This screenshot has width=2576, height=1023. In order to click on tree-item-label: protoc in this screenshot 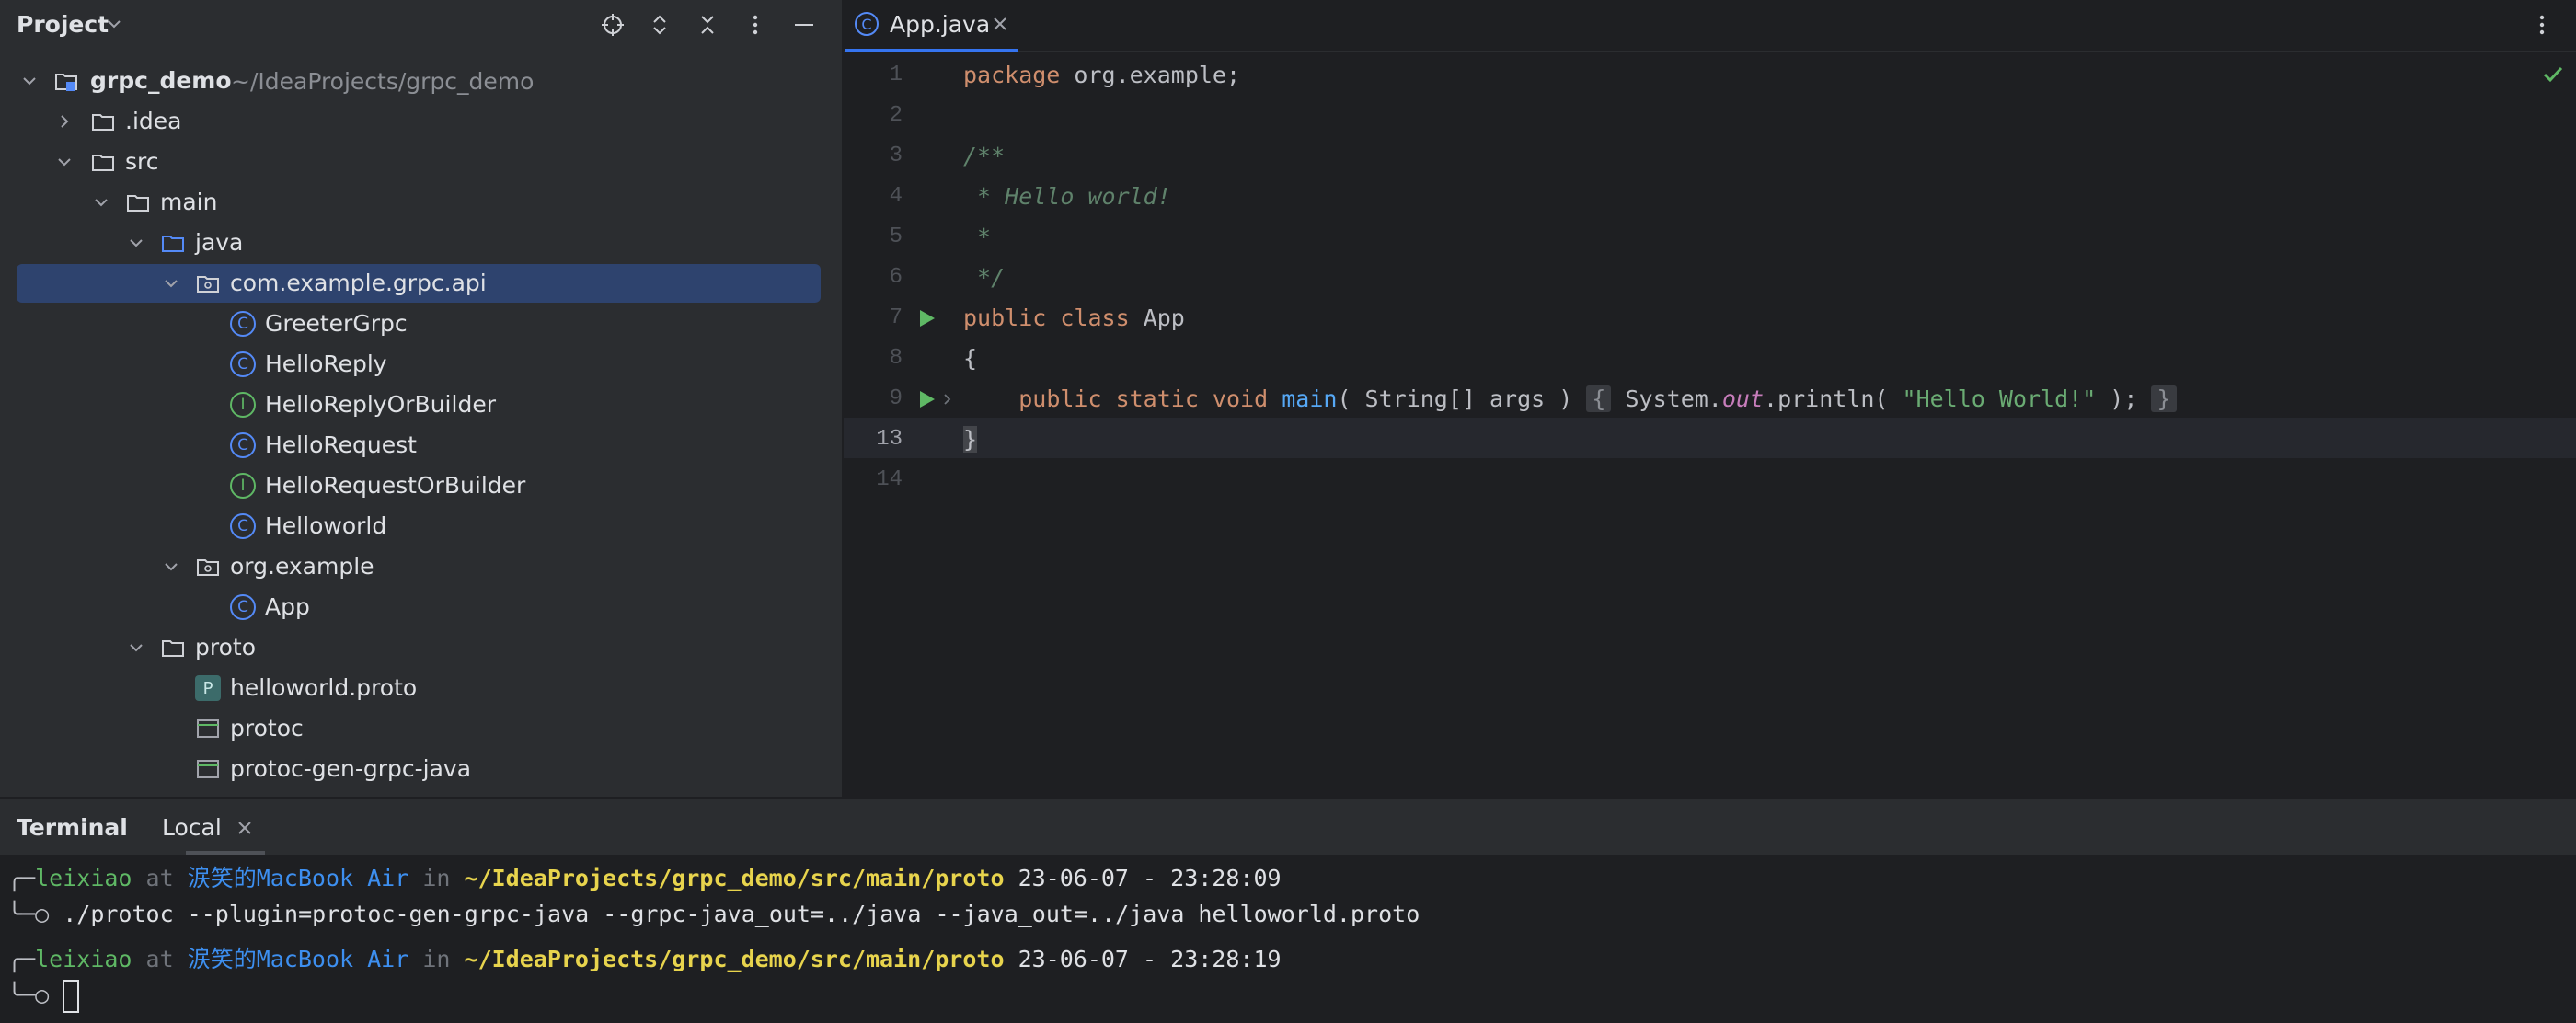, I will do `click(267, 728)`.